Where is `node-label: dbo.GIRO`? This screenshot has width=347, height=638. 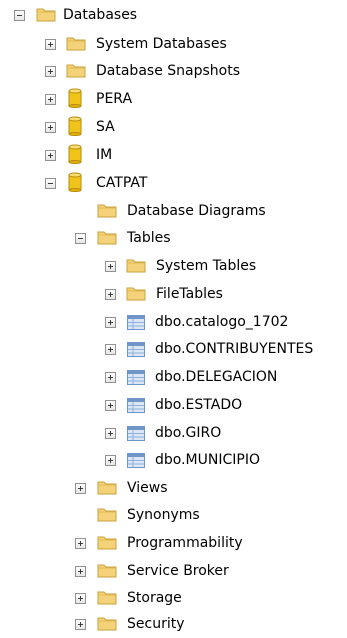
node-label: dbo.GIRO is located at coordinates (188, 433).